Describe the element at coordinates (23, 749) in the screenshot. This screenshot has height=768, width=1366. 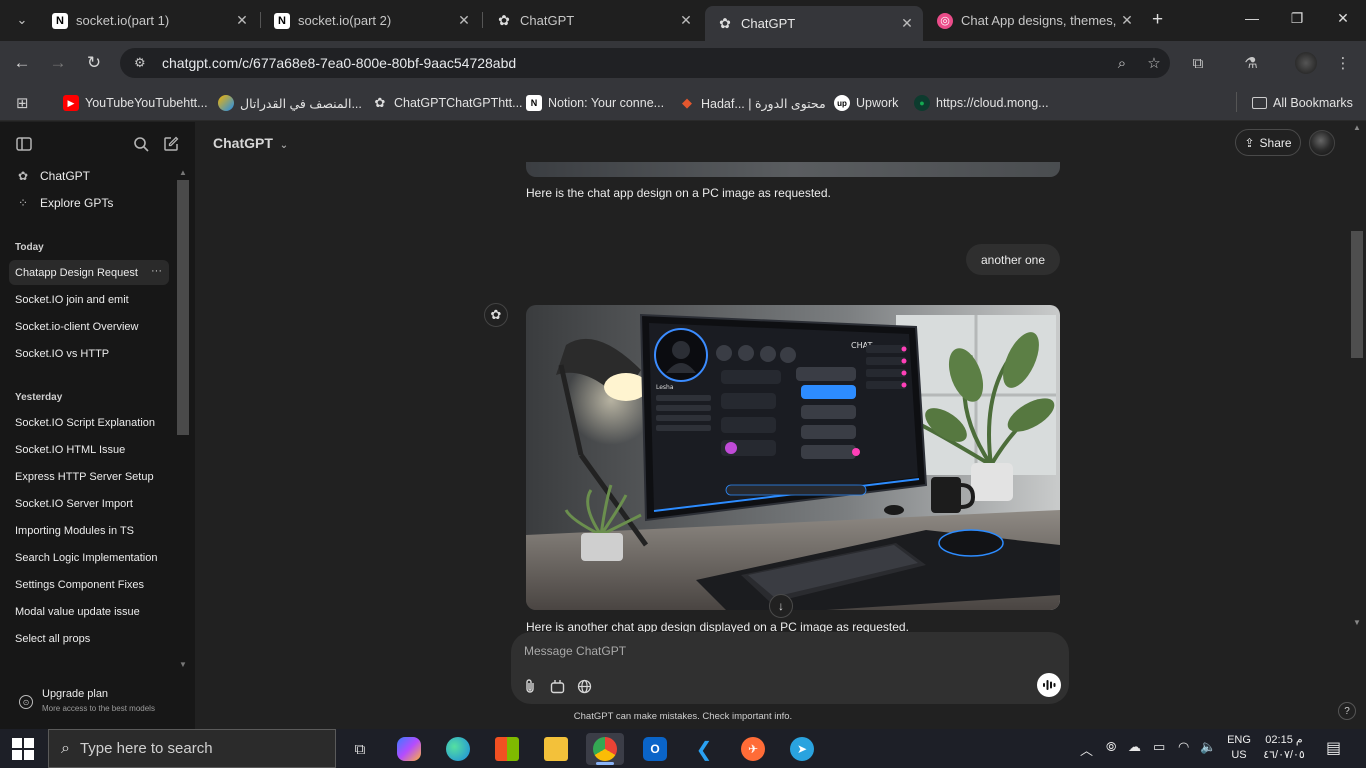
I see `windows-start-icon` at that location.